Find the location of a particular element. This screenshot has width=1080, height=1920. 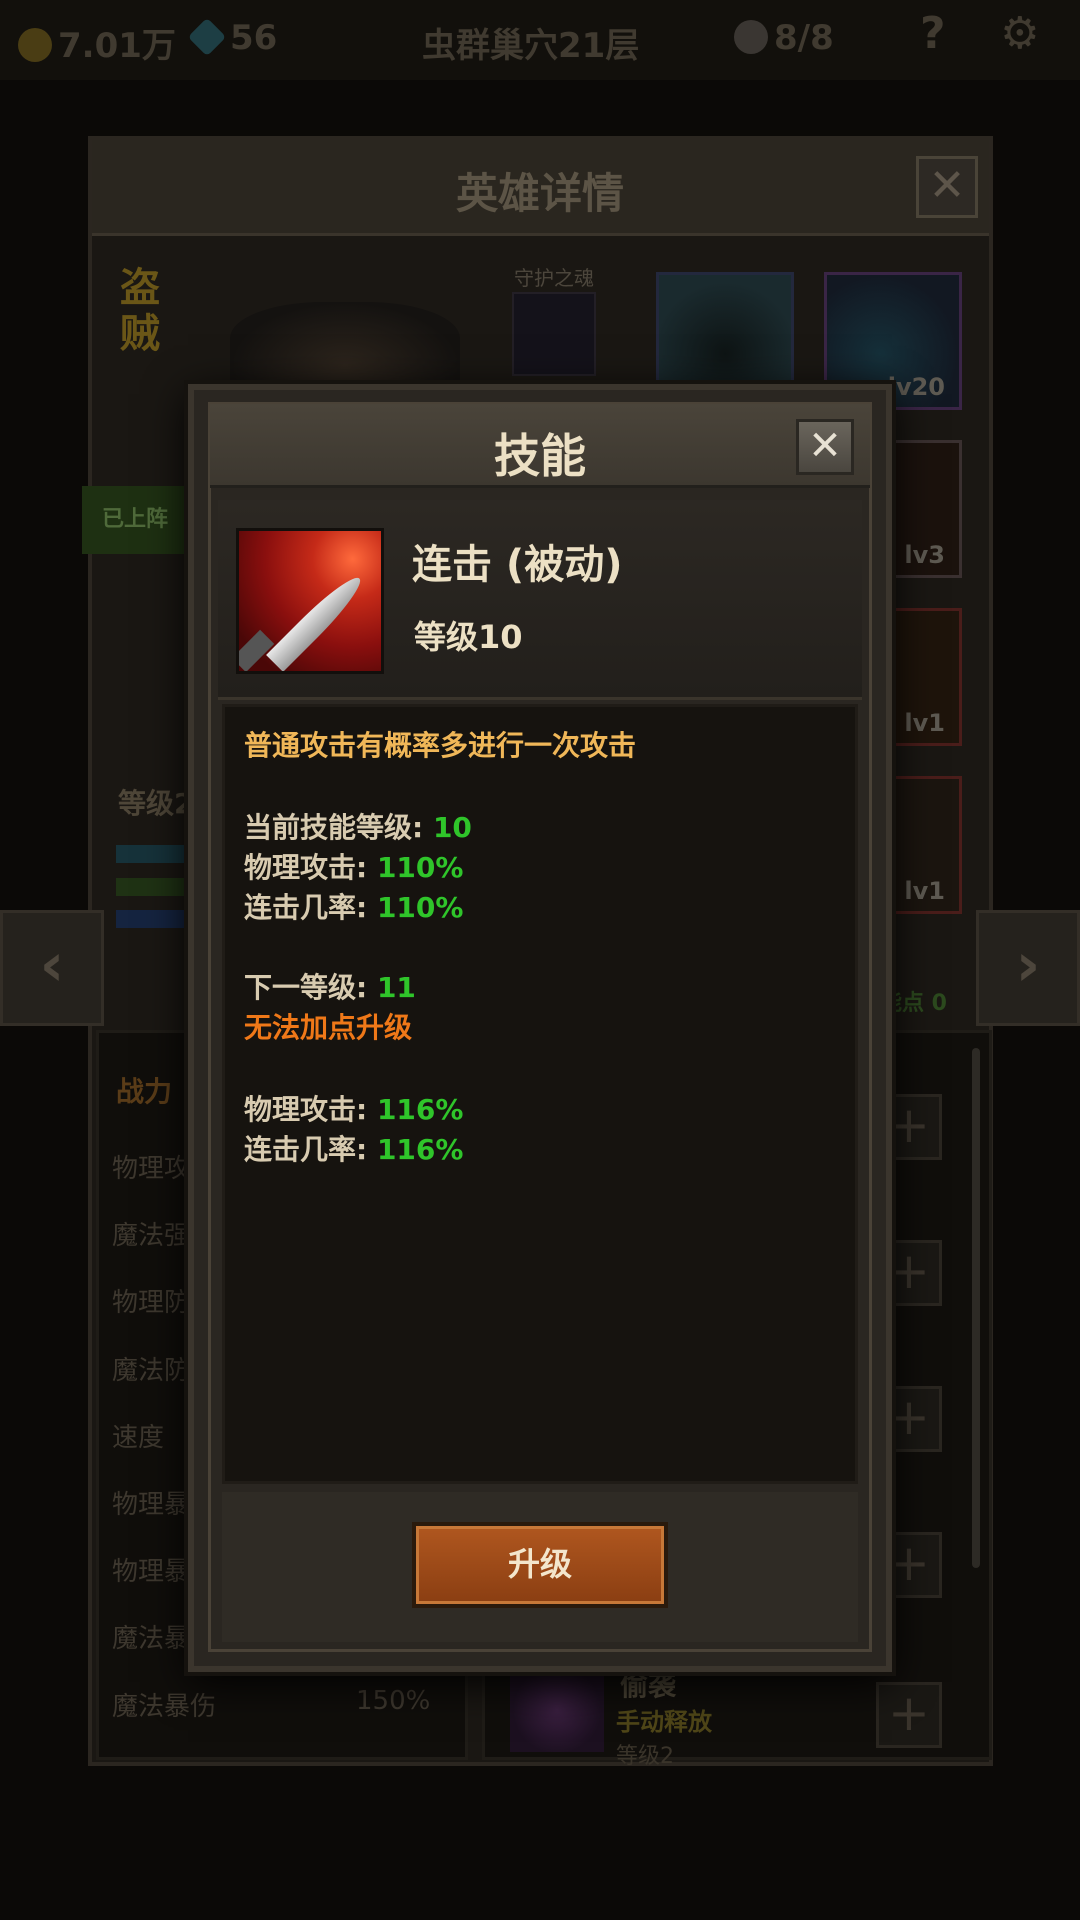

gem-counter: 56 is located at coordinates (232, 37).